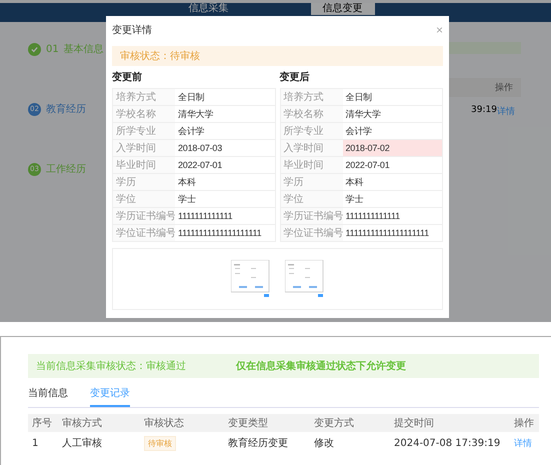 Image resolution: width=551 pixels, height=465 pixels. Describe the element at coordinates (110, 394) in the screenshot. I see `tab: 变更记录` at that location.